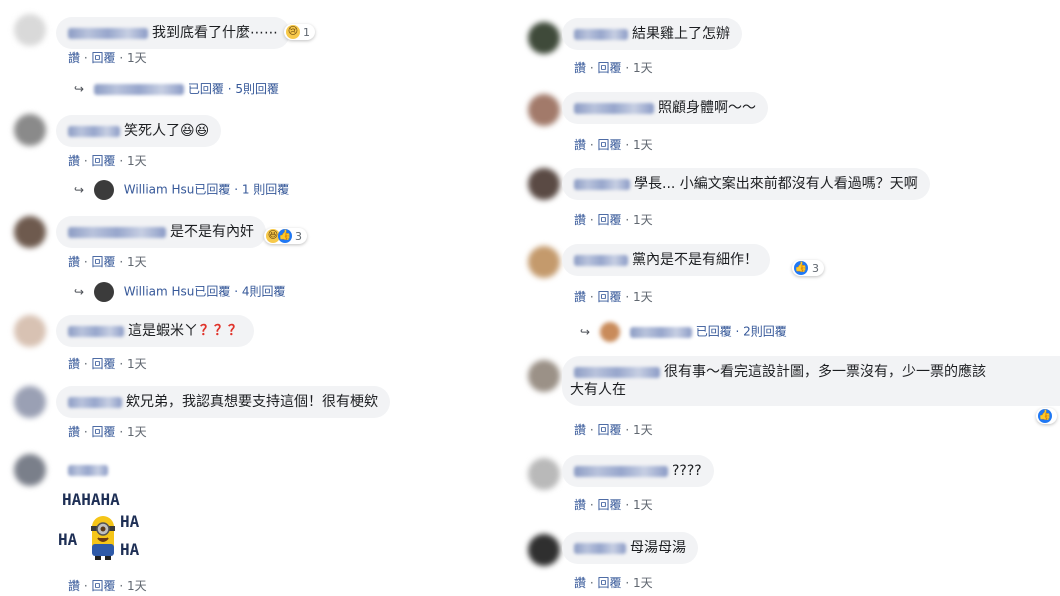  What do you see at coordinates (299, 32) in the screenshot?
I see `reaction-summary: 😢 1` at bounding box center [299, 32].